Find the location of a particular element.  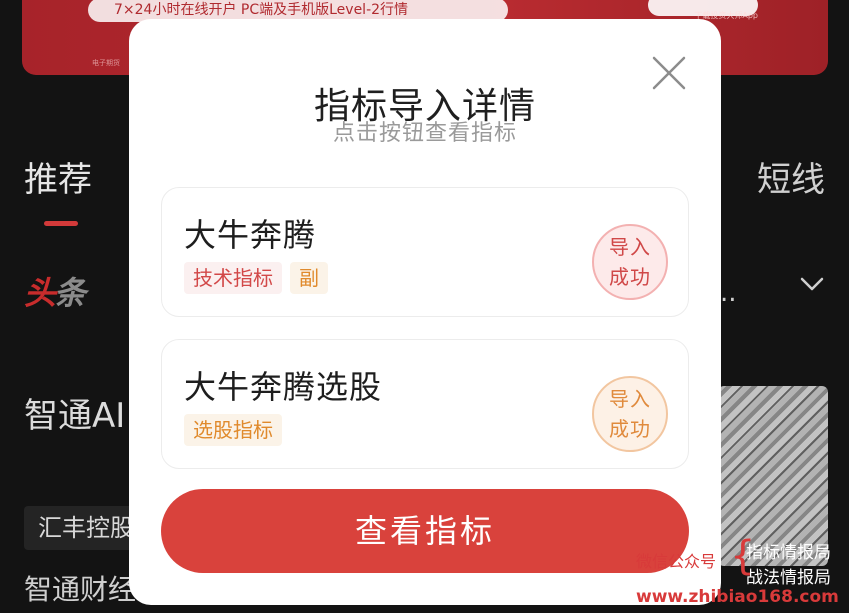

news-source: 智通财经 is located at coordinates (80, 589).